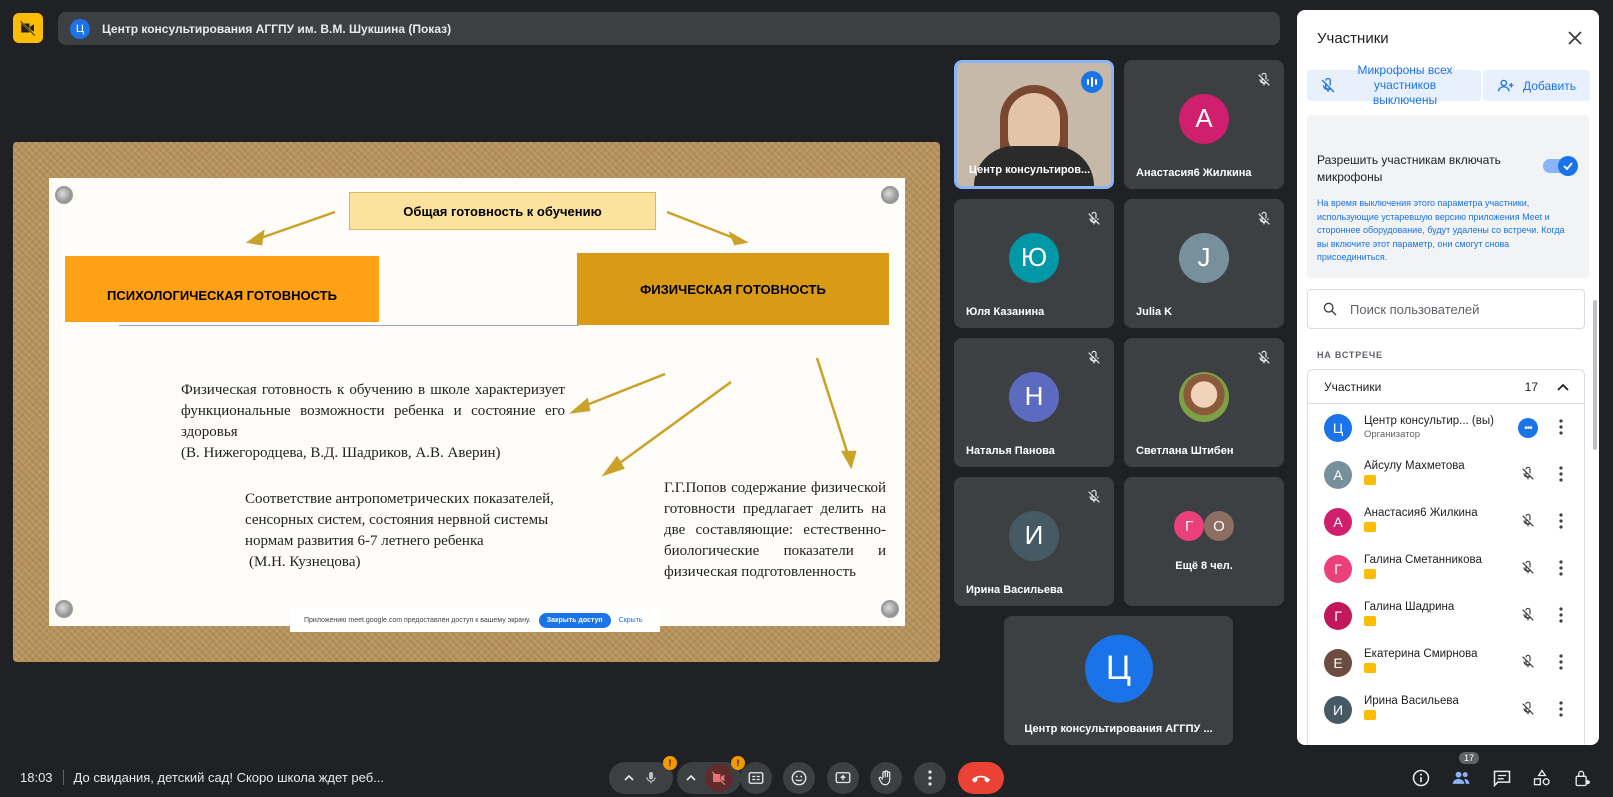 This screenshot has height=797, width=1613. I want to click on participant-tile: Н Наталья Панова, so click(1034, 402).